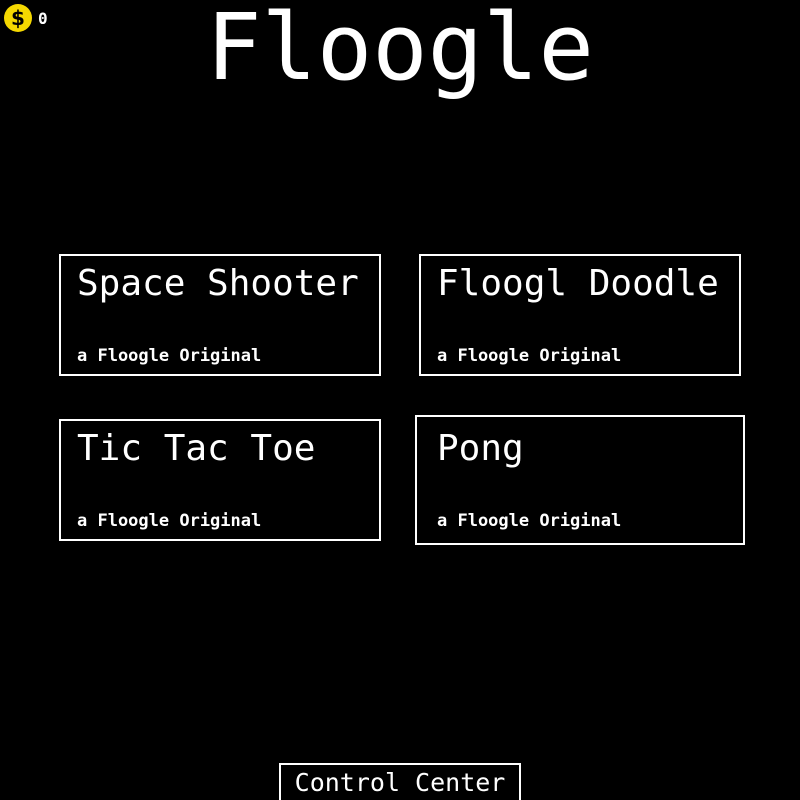 The height and width of the screenshot is (800, 800). I want to click on app-title: Floogle, so click(400, 50).